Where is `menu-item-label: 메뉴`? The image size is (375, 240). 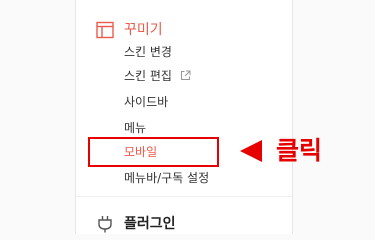 menu-item-label: 메뉴 is located at coordinates (135, 128).